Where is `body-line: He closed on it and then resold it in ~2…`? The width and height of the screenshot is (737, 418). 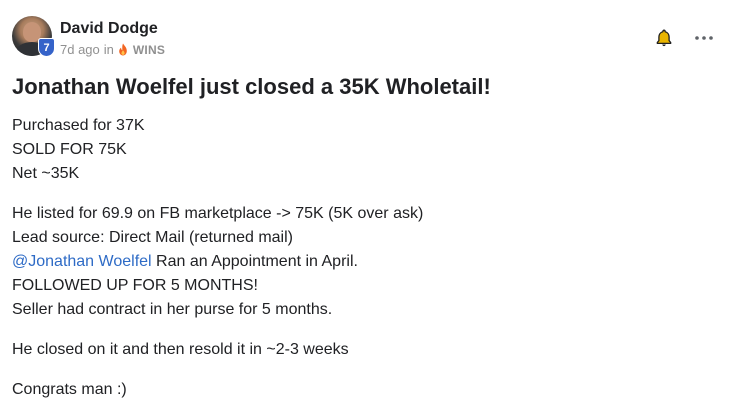
body-line: He closed on it and then resold it in ~2… is located at coordinates (180, 349).